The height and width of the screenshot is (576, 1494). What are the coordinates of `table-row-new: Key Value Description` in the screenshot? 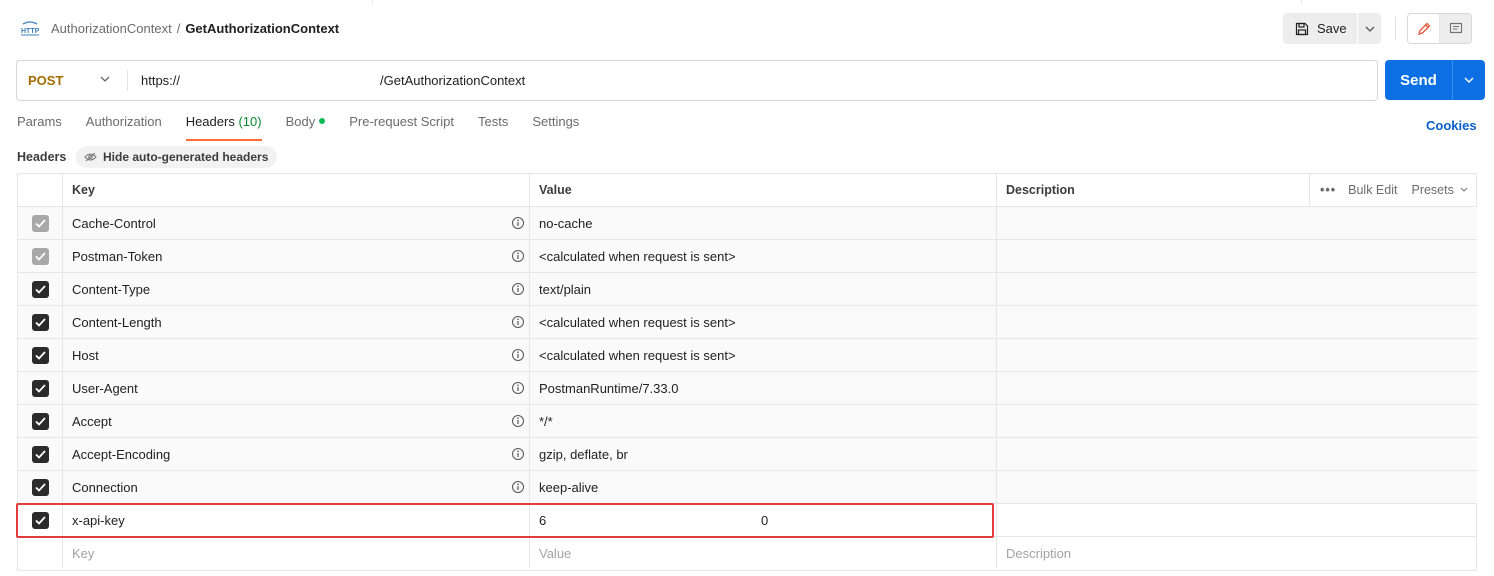 It's located at (747, 553).